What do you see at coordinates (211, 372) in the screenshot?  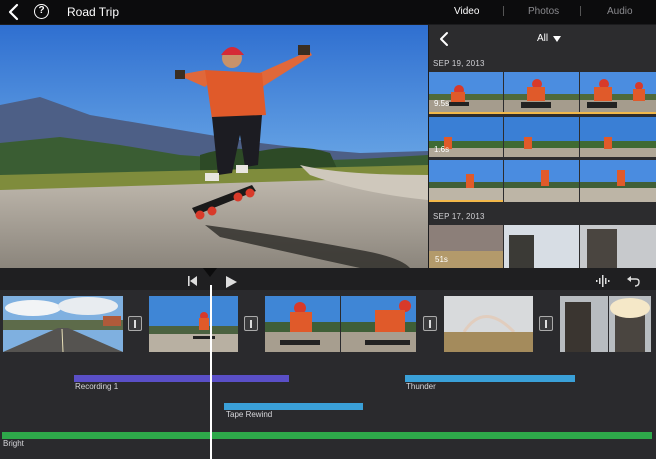 I see `playhead` at bounding box center [211, 372].